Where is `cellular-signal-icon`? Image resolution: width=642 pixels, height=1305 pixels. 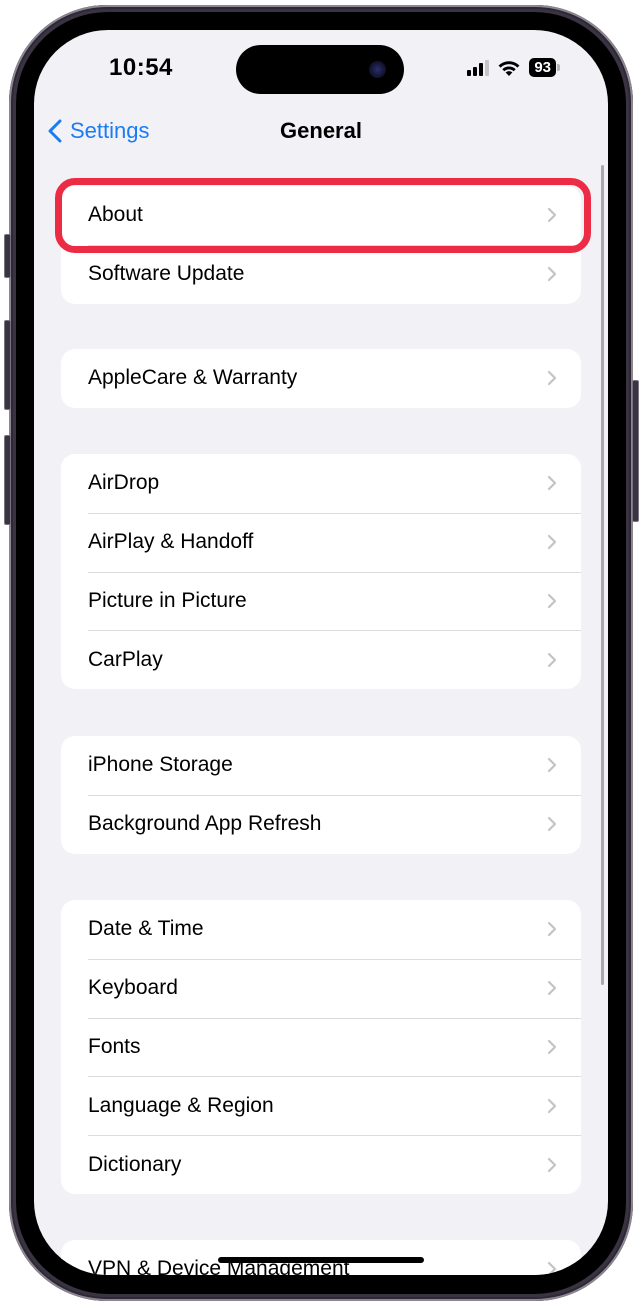
cellular-signal-icon is located at coordinates (478, 67).